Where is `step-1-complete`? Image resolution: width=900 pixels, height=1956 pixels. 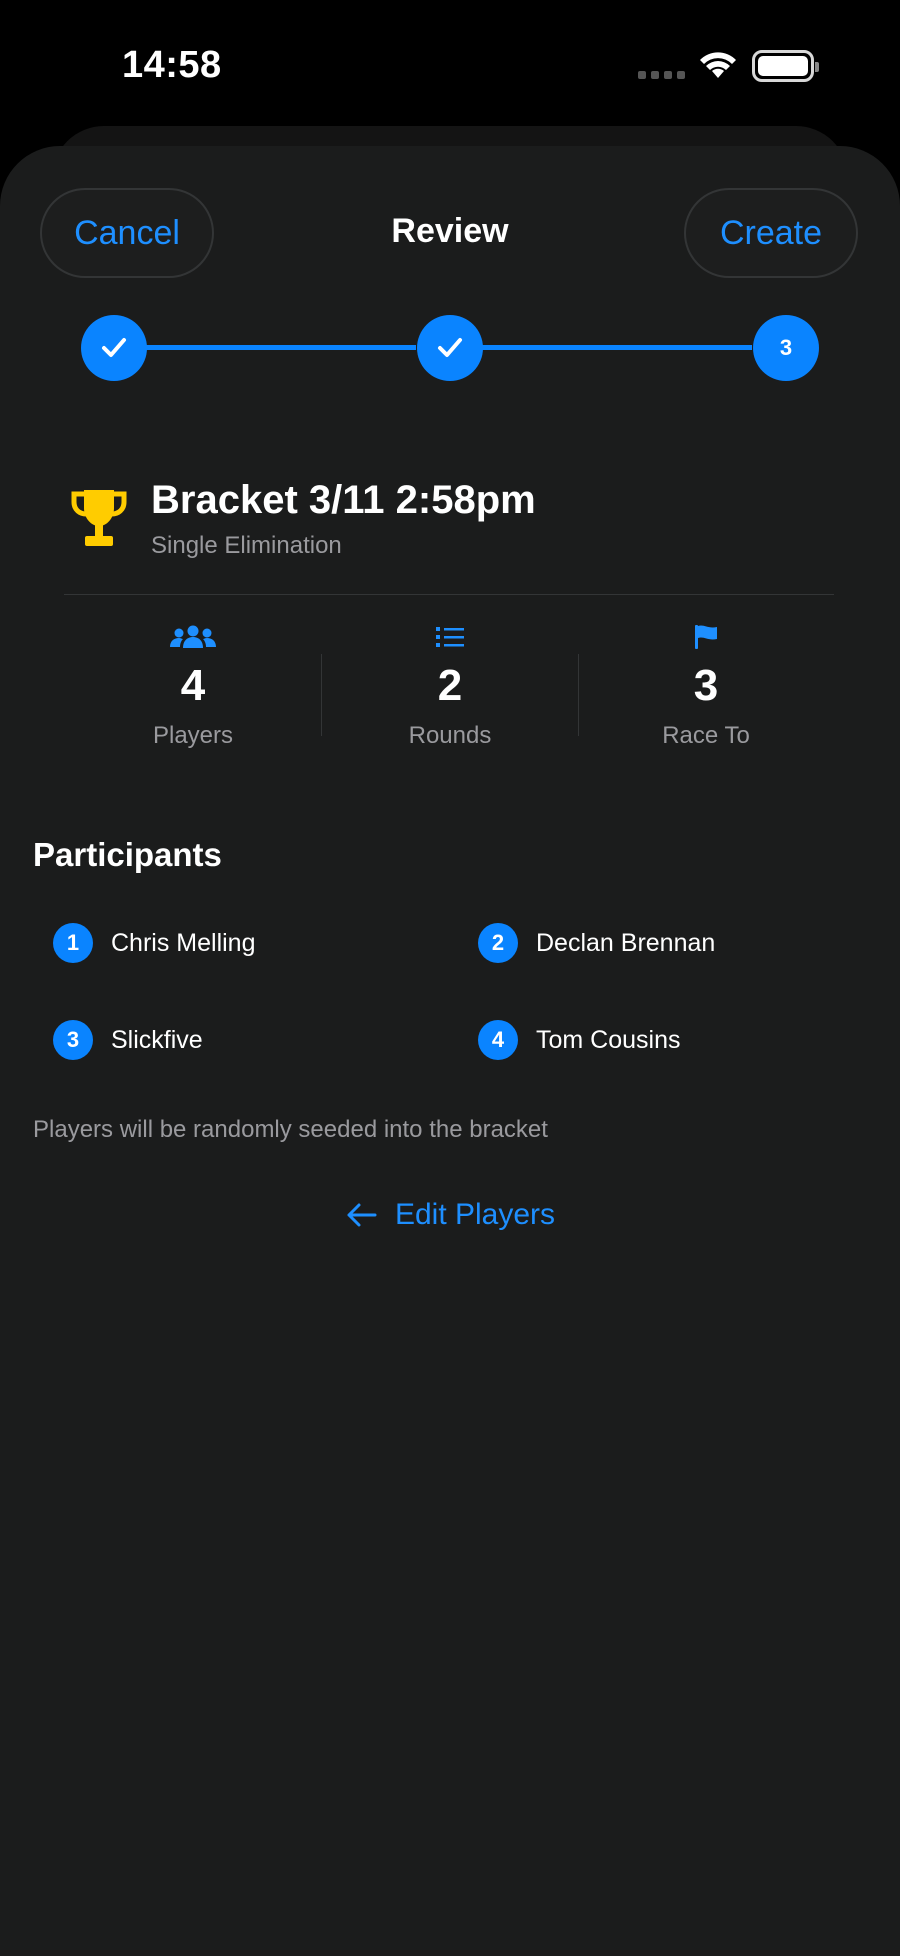
step-1-complete is located at coordinates (114, 348).